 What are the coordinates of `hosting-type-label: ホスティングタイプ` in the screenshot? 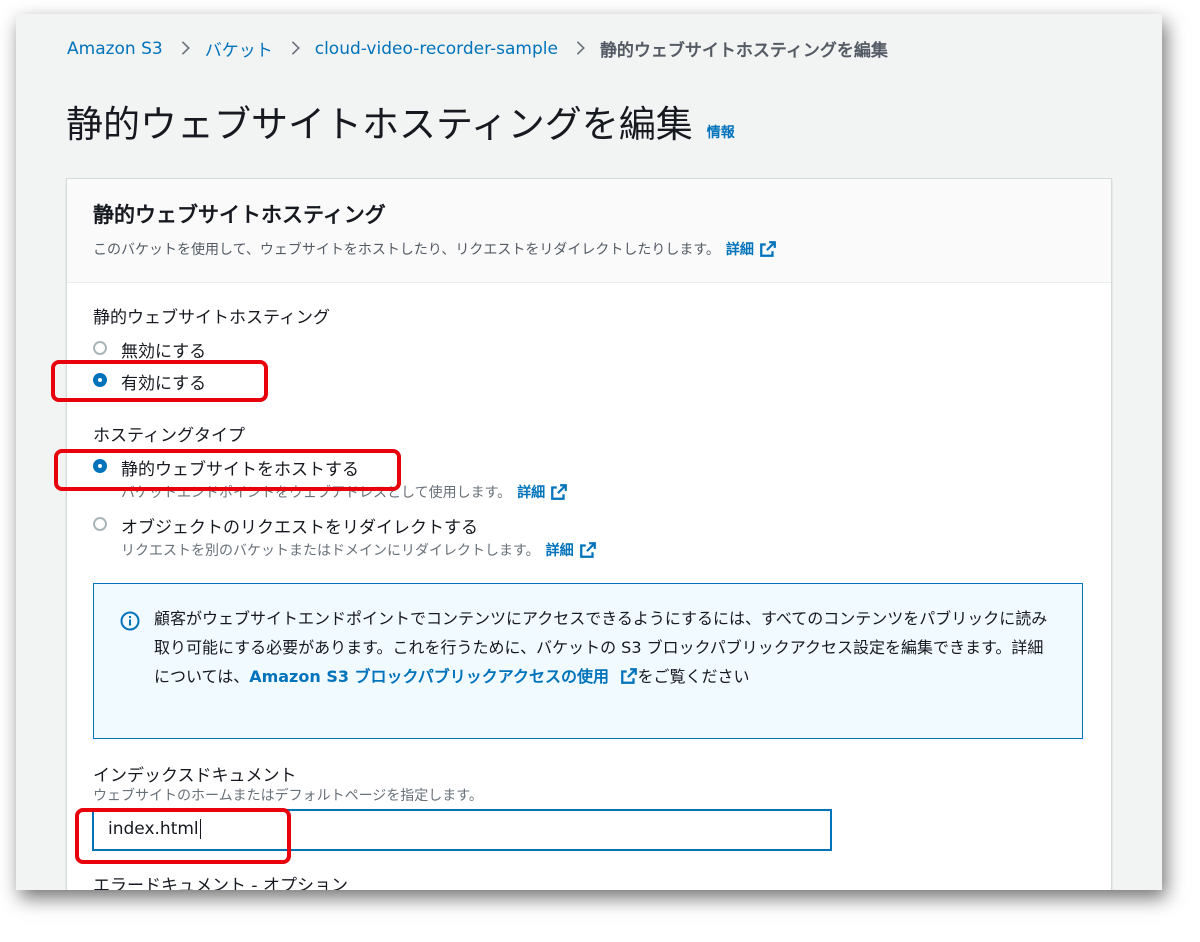 It's located at (169, 436).